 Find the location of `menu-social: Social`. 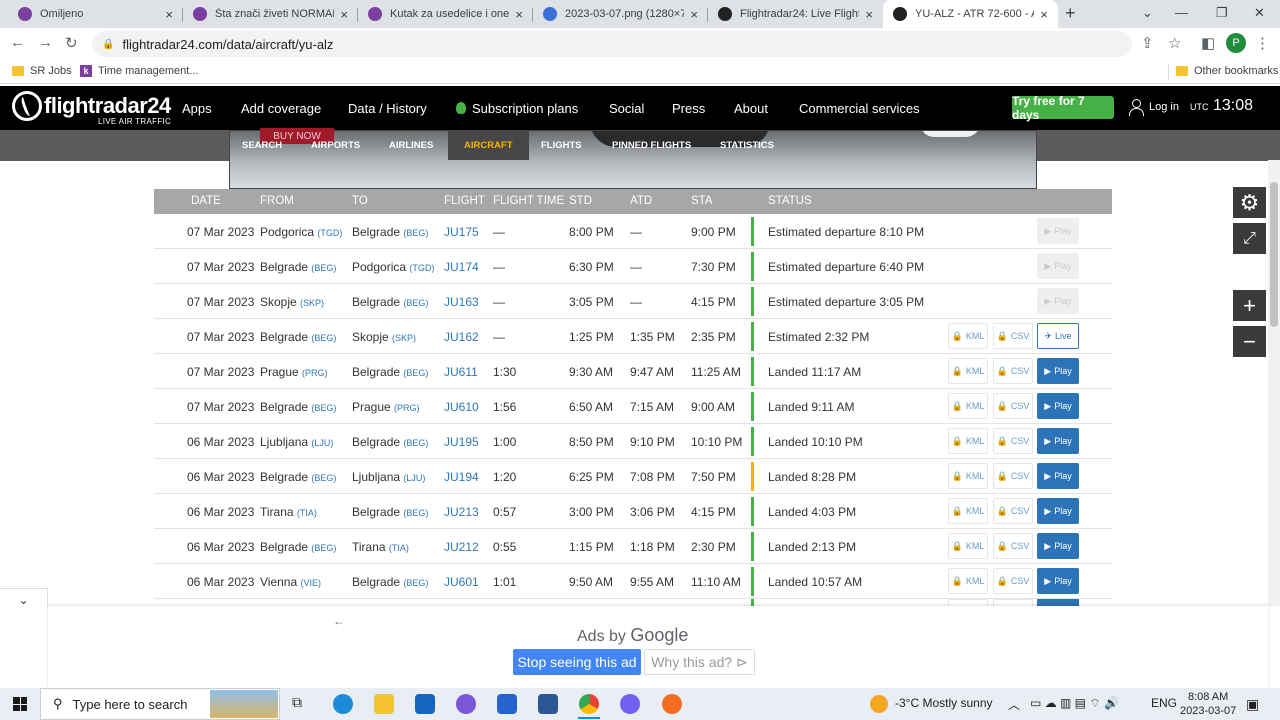

menu-social: Social is located at coordinates (626, 108).